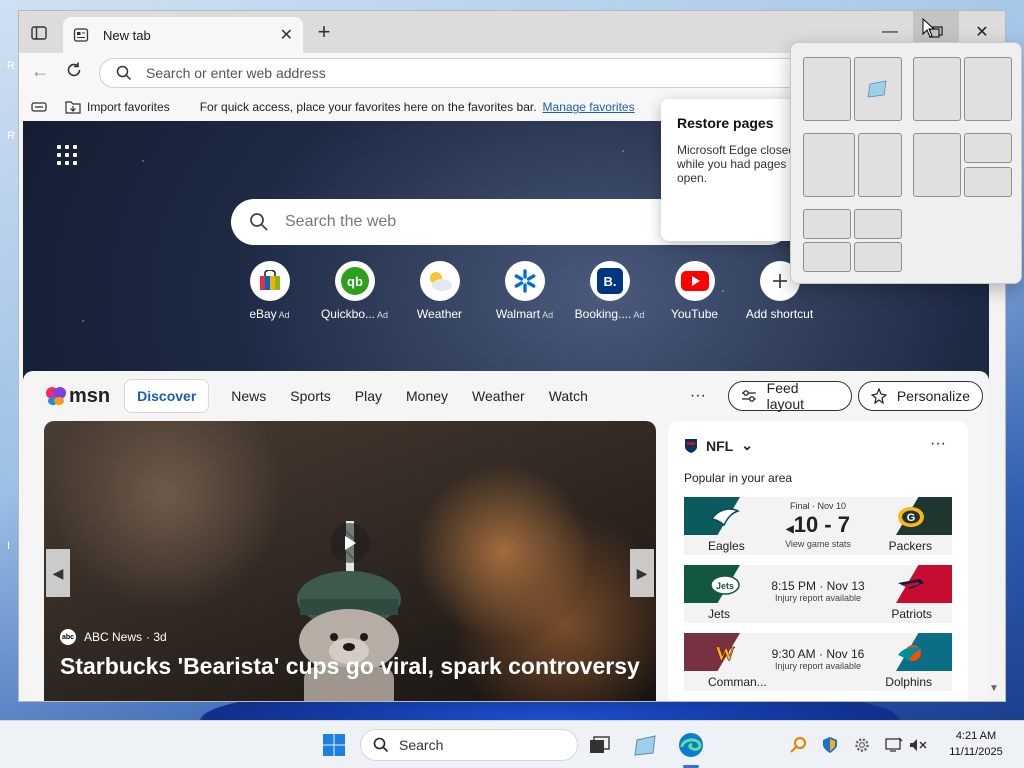 This screenshot has width=1024, height=768. What do you see at coordinates (354, 291) in the screenshot?
I see `shortcut-quickbooks: qb Quickbo... Ad` at bounding box center [354, 291].